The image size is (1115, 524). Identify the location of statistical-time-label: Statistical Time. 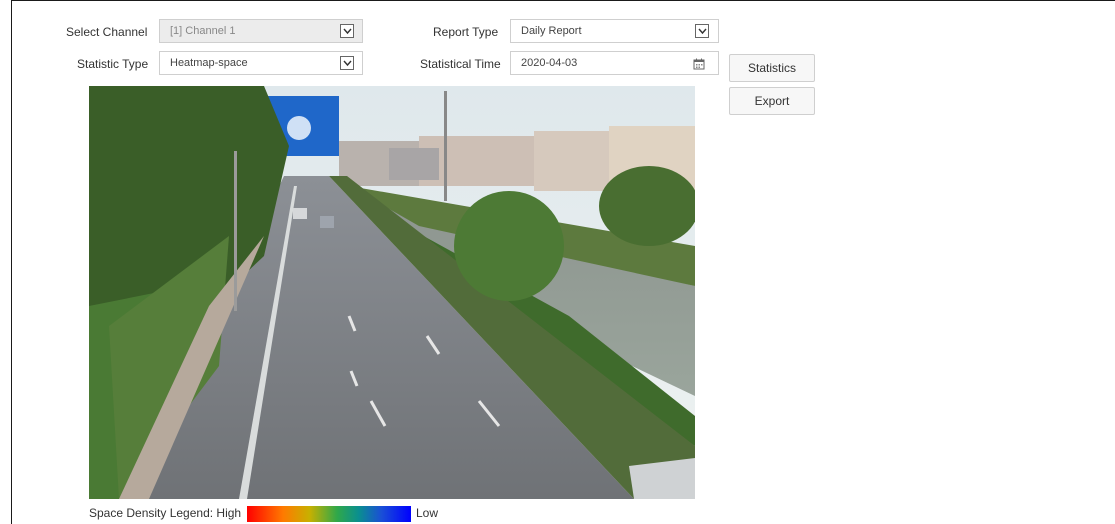
(460, 64).